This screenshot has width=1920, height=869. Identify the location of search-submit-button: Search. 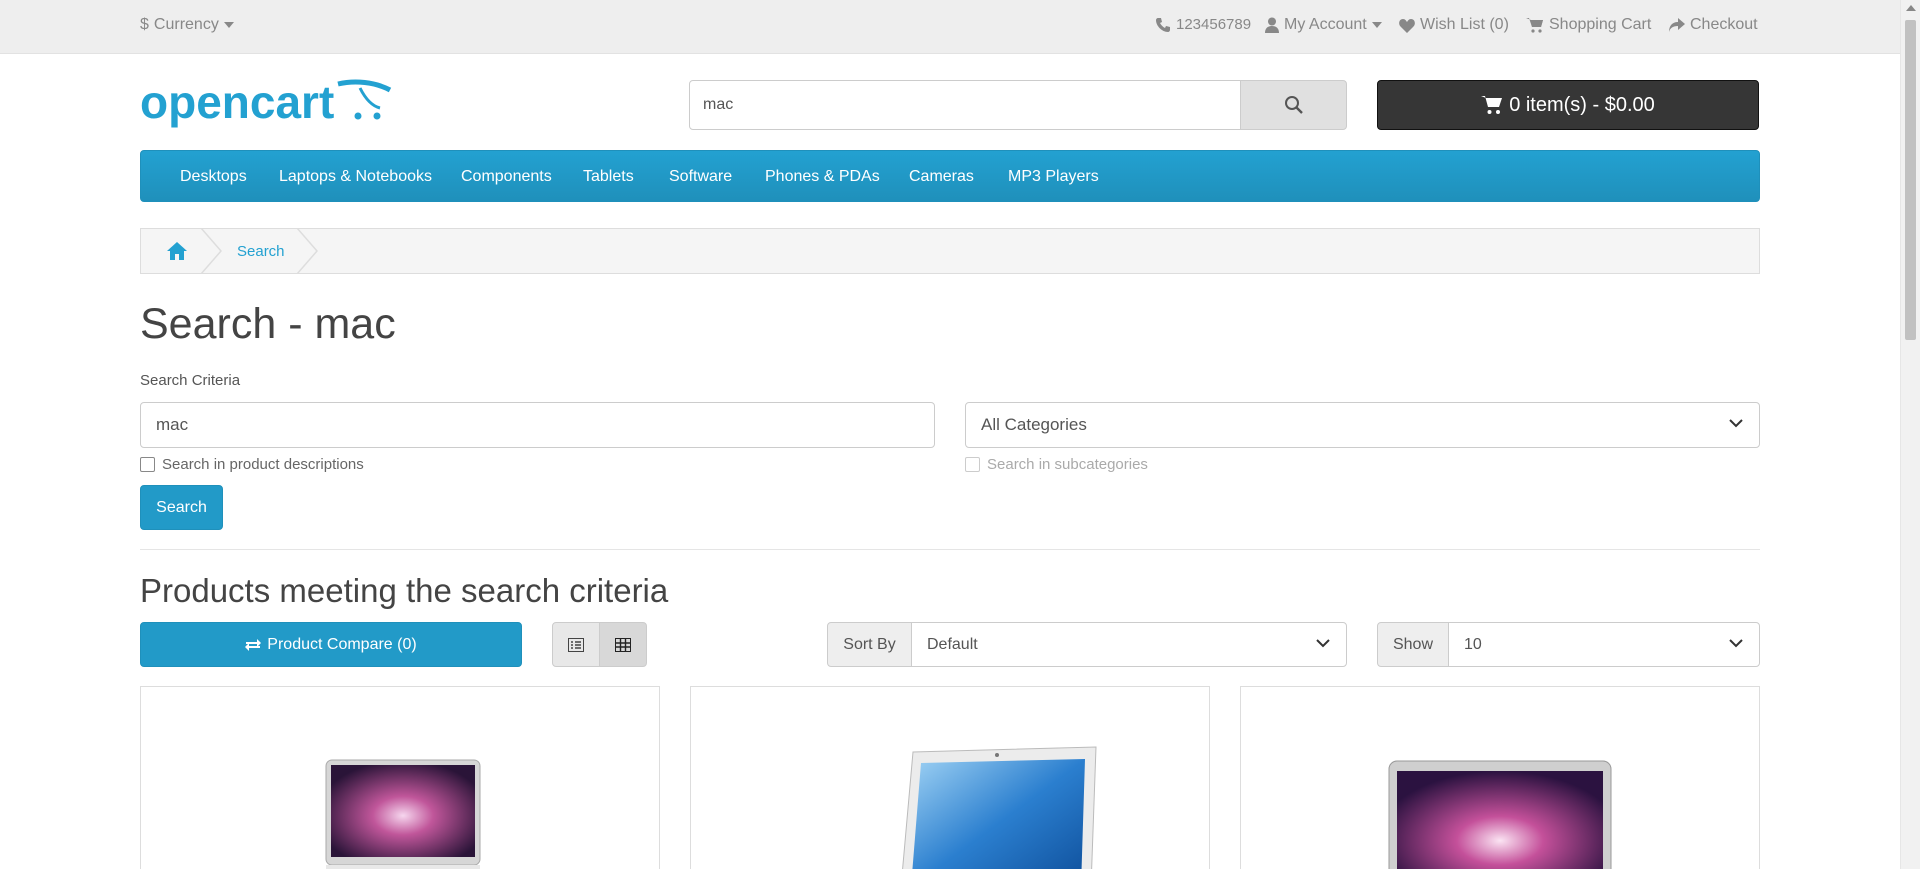
(181, 507).